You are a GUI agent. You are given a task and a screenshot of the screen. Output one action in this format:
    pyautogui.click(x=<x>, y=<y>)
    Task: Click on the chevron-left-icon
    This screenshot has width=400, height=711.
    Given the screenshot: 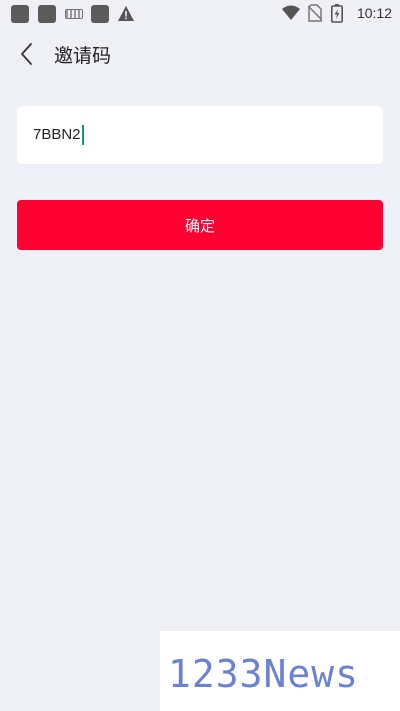 What is the action you would take?
    pyautogui.click(x=26, y=54)
    